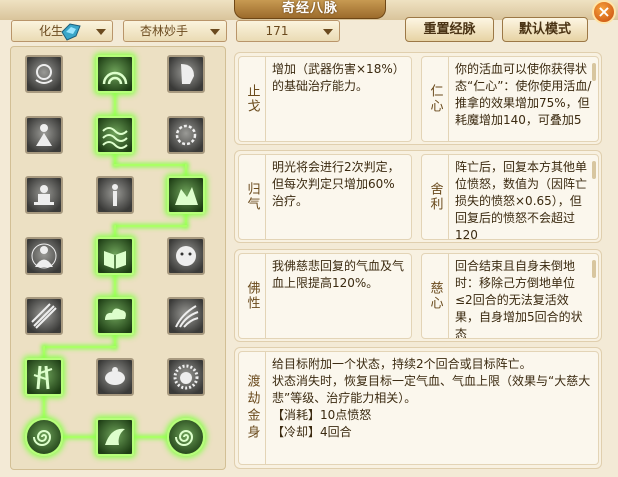 This screenshot has height=477, width=618. Describe the element at coordinates (322, 415) in the screenshot. I see `skill-cost: 【消耗】10点愤怒` at that location.